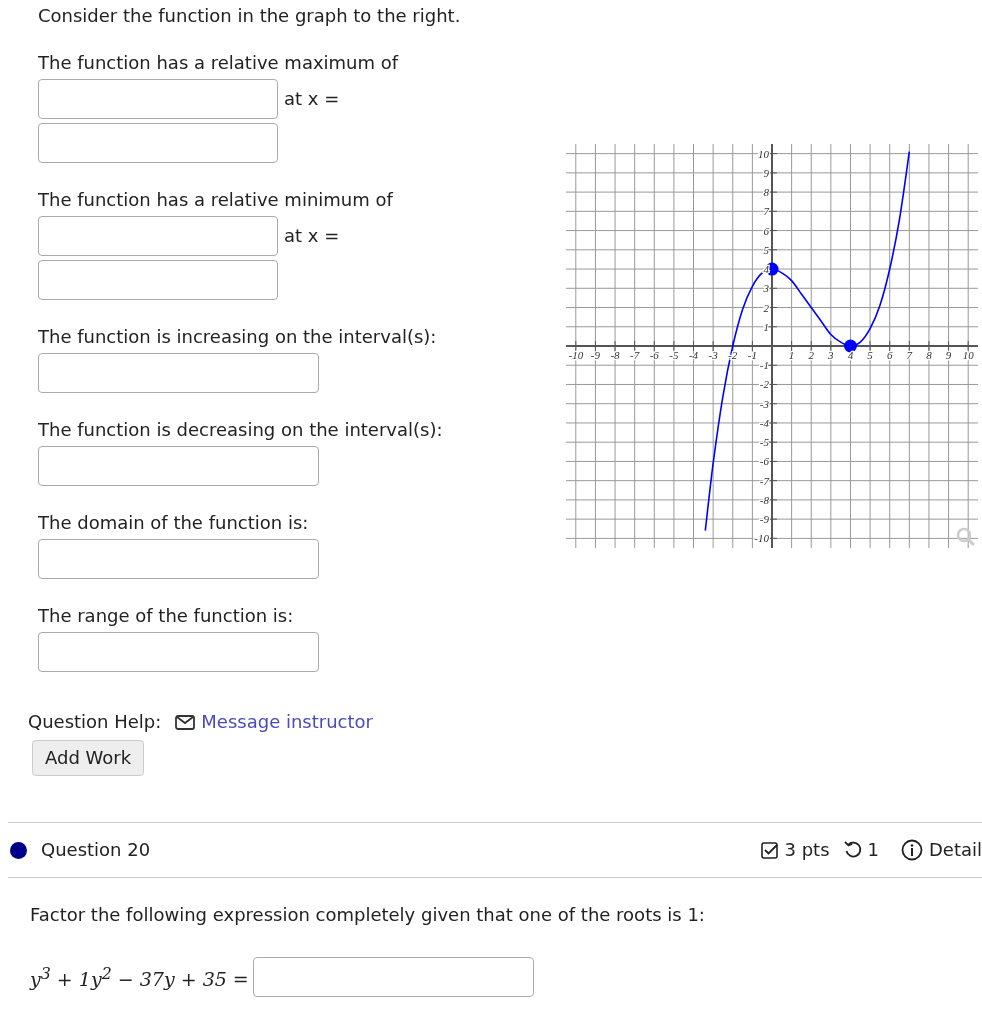 The image size is (982, 1024). Describe the element at coordinates (166, 616) in the screenshot. I see `question-label: The range of the function is:` at that location.